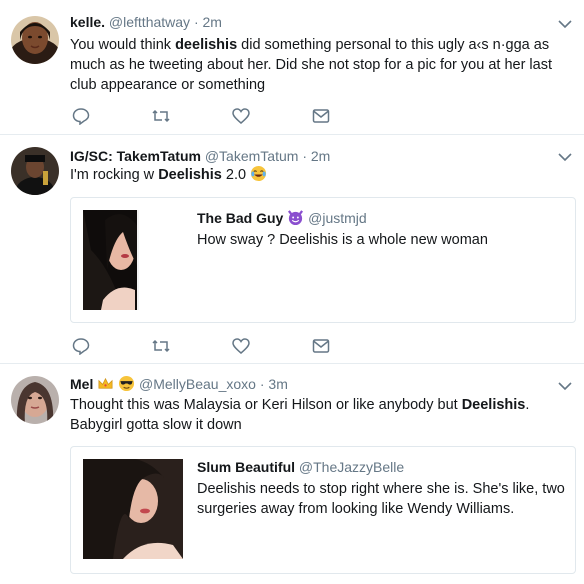  I want to click on timestamp: 3m, so click(277, 384).